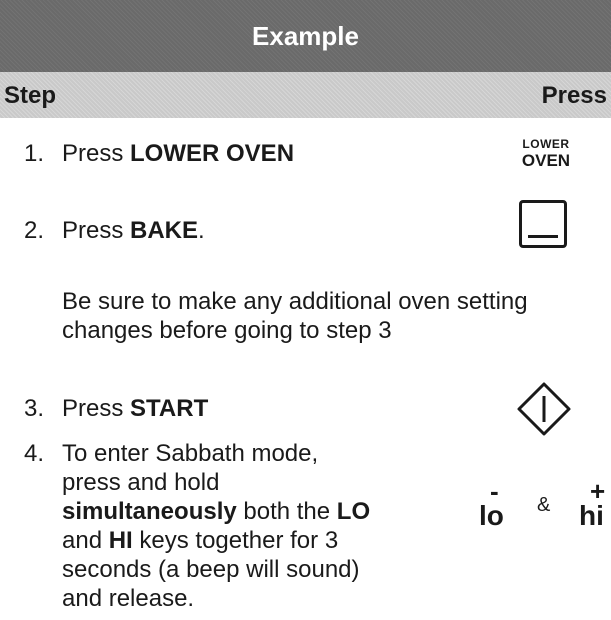  Describe the element at coordinates (85, 540) in the screenshot. I see `step-text: and` at that location.